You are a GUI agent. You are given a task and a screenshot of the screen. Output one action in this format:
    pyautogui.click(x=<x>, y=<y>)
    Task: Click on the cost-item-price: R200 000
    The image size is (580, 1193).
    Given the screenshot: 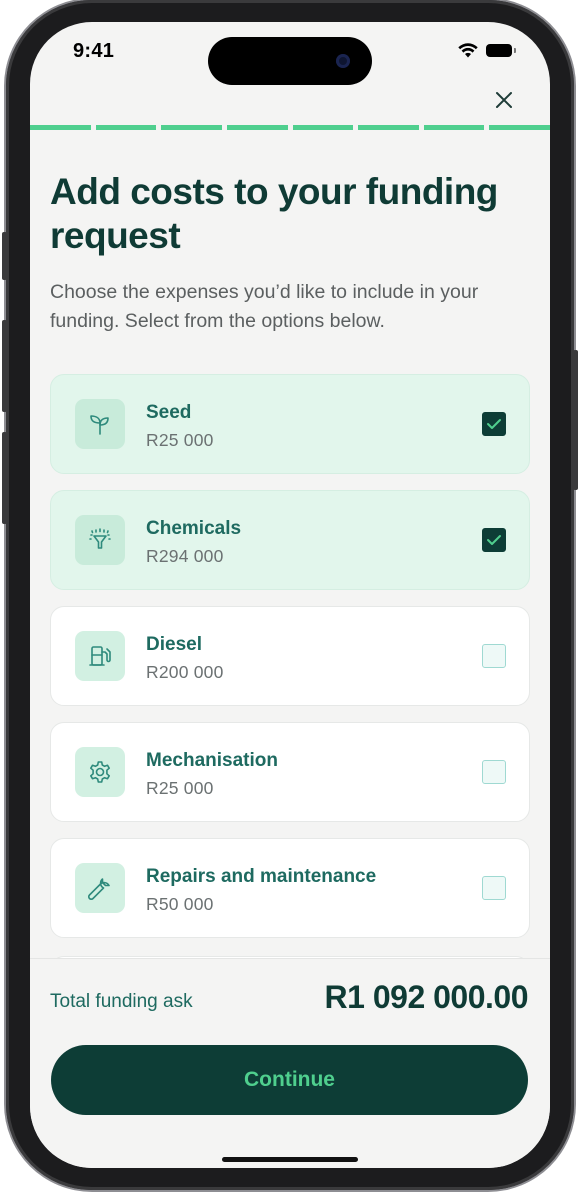 What is the action you would take?
    pyautogui.click(x=185, y=672)
    